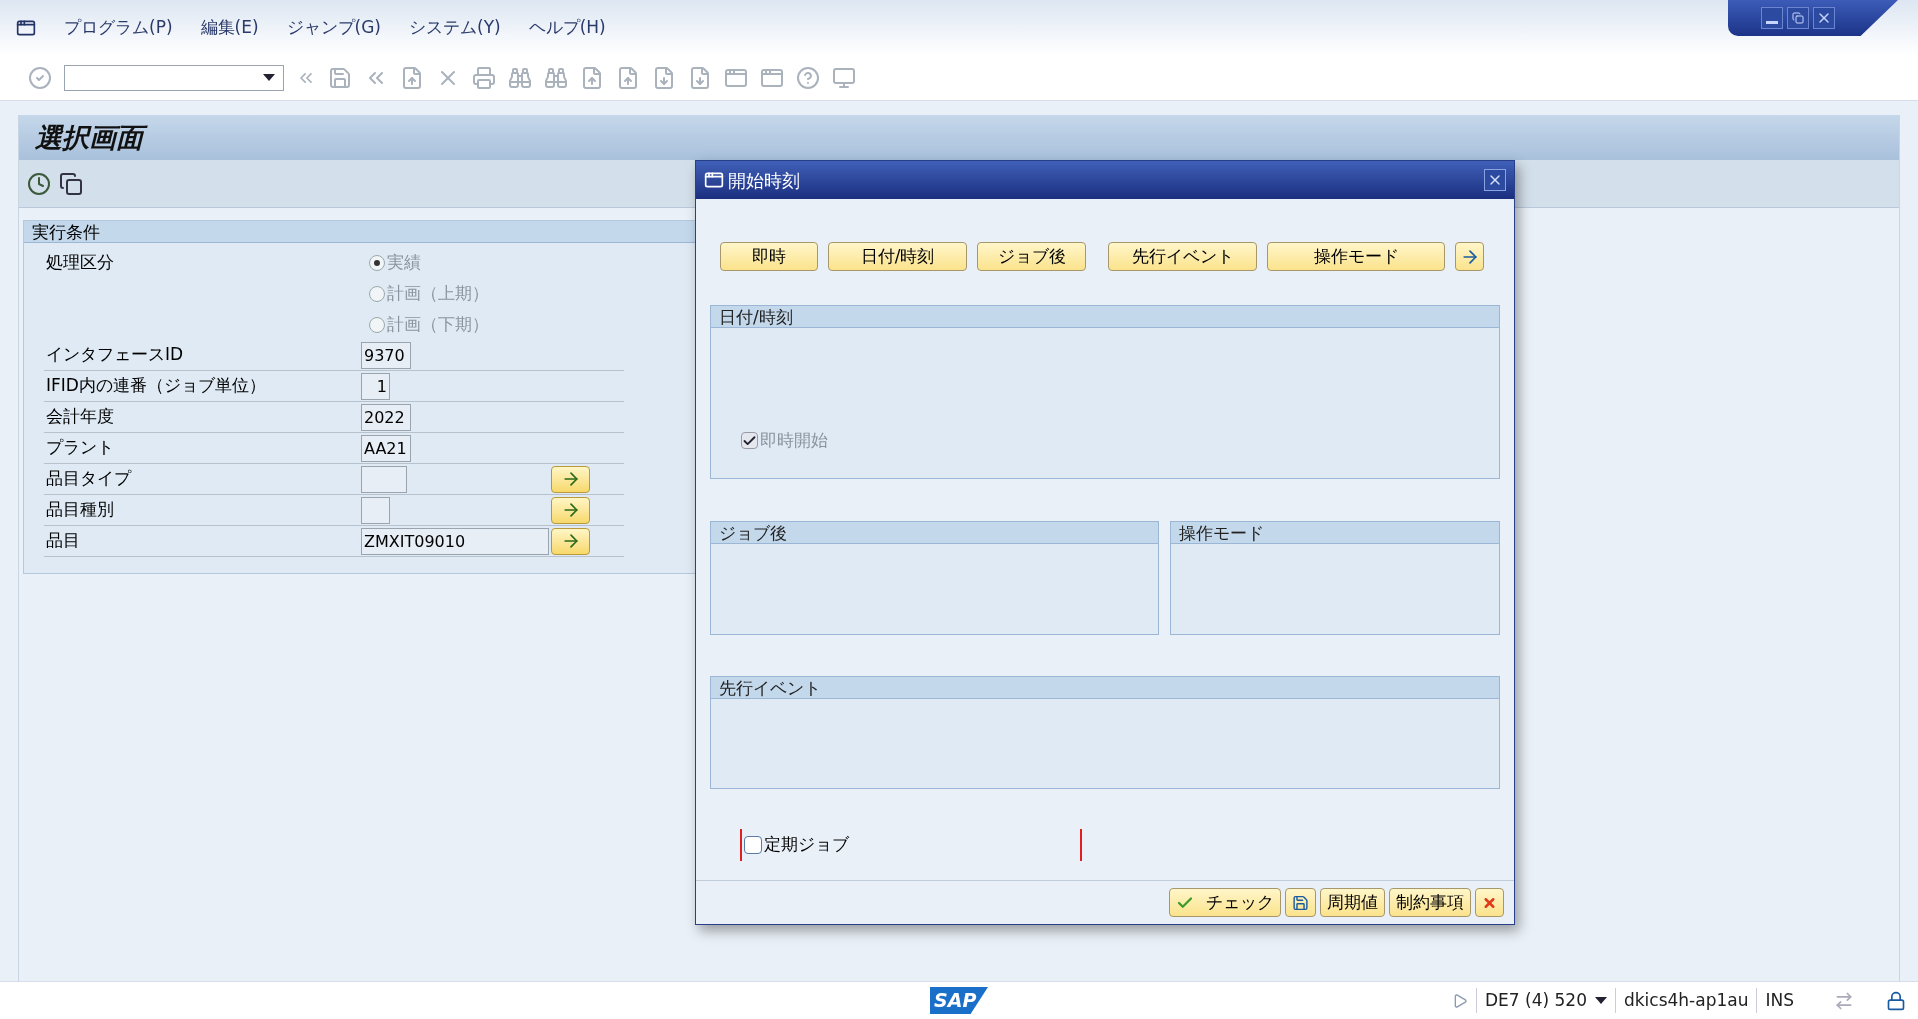  What do you see at coordinates (1105, 688) in the screenshot?
I see `group-title: 先行イベント` at bounding box center [1105, 688].